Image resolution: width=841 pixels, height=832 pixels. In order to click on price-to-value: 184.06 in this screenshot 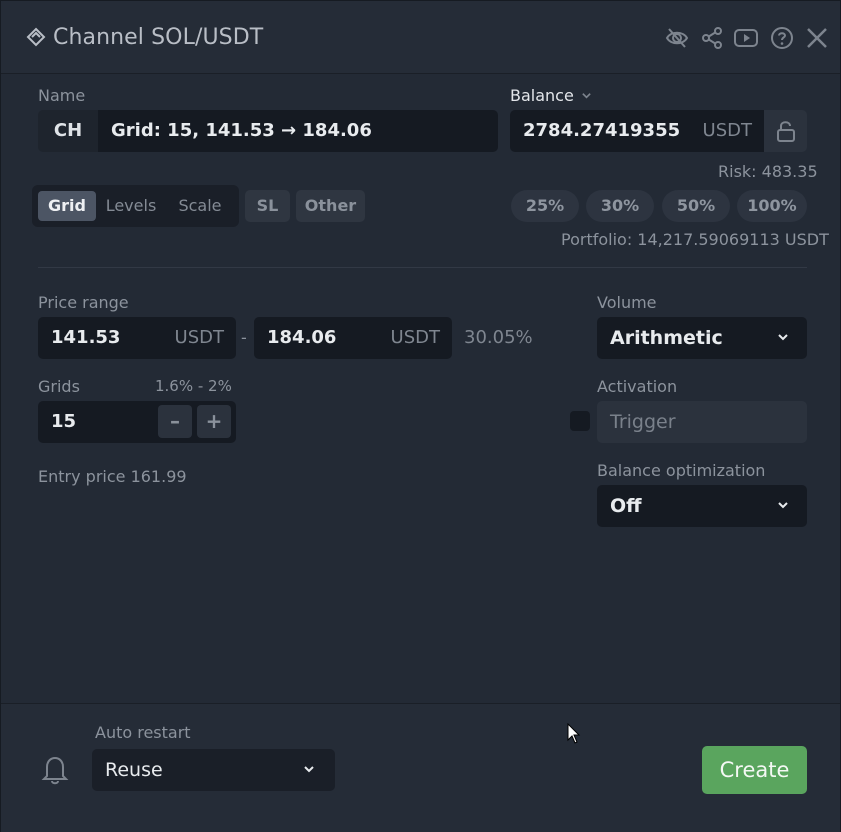, I will do `click(302, 337)`.